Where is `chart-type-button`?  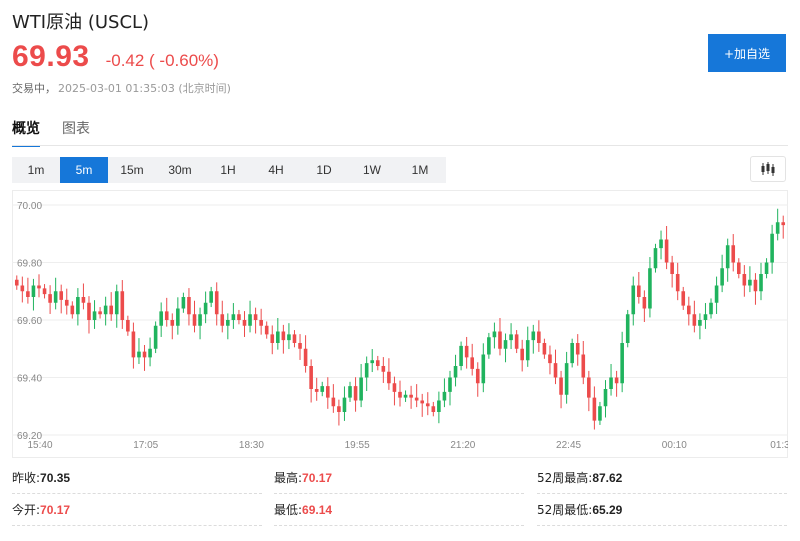
chart-type-button is located at coordinates (768, 169).